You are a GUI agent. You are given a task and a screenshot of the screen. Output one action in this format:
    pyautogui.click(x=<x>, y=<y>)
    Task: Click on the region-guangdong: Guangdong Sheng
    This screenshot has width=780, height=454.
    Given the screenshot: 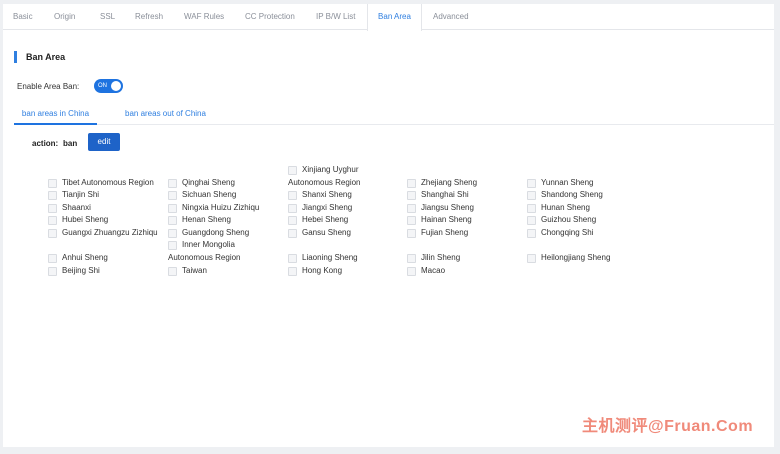 What is the action you would take?
    pyautogui.click(x=208, y=233)
    